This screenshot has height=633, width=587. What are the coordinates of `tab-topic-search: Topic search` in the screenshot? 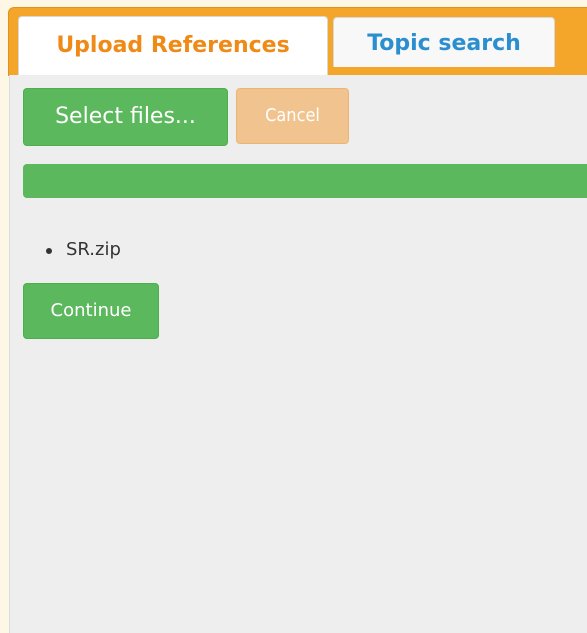 It's located at (444, 42).